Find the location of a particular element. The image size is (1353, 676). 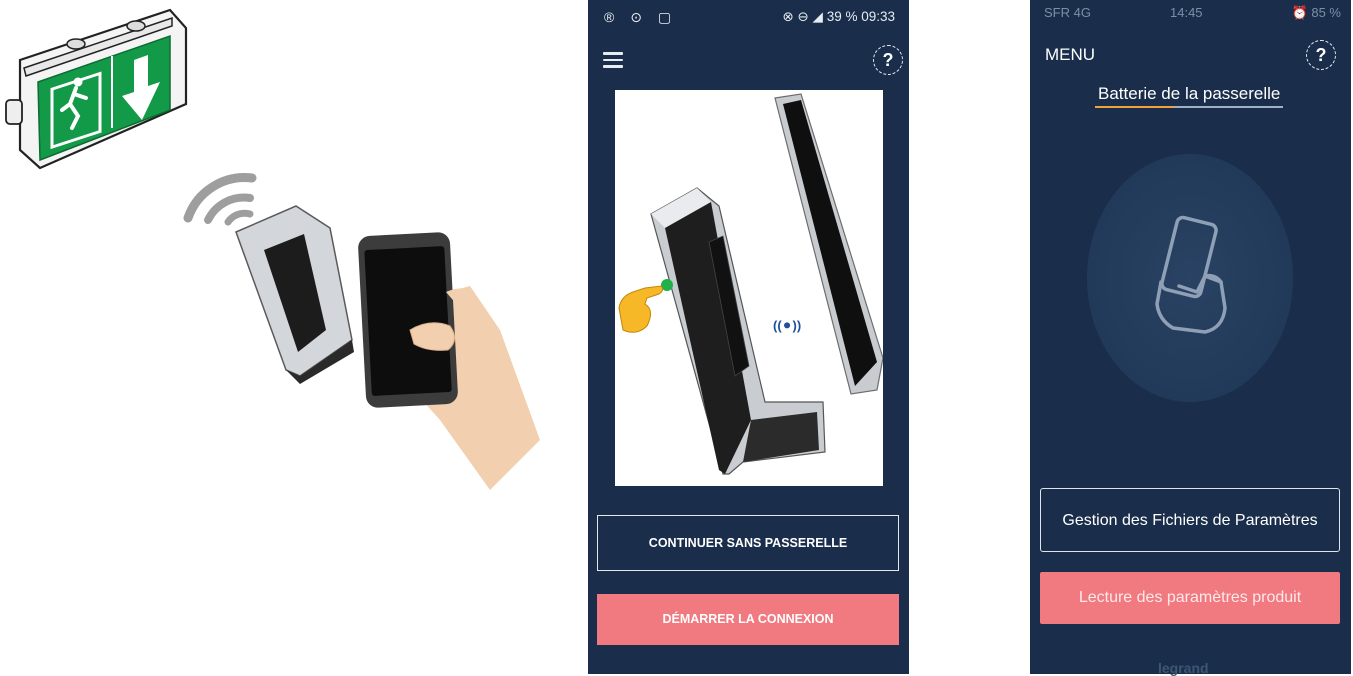

hamburger-icon is located at coordinates (613, 60).